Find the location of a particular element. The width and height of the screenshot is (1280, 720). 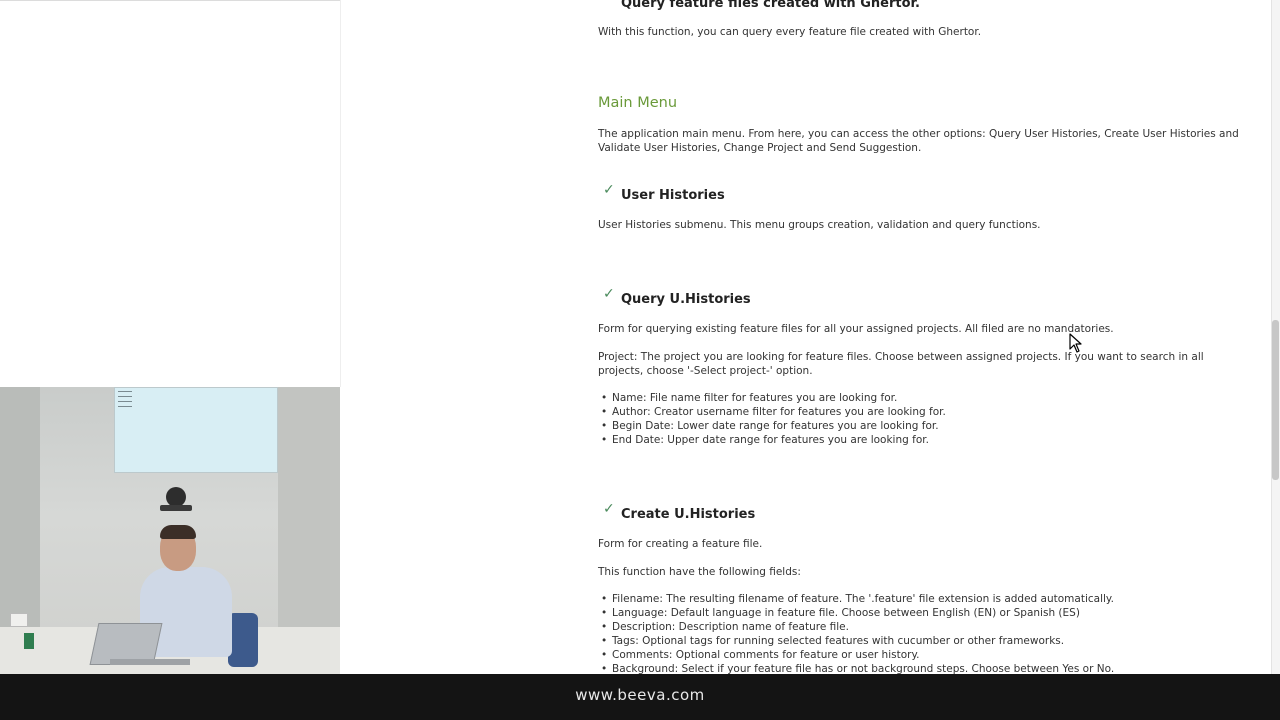

section-title-main-menu: Main Menu is located at coordinates (638, 103).